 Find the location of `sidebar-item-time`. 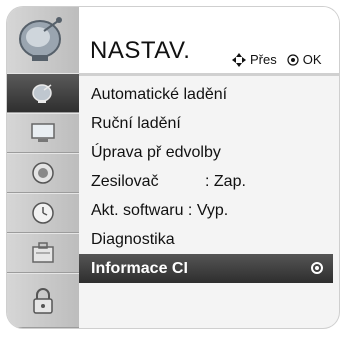

sidebar-item-time is located at coordinates (43, 213).